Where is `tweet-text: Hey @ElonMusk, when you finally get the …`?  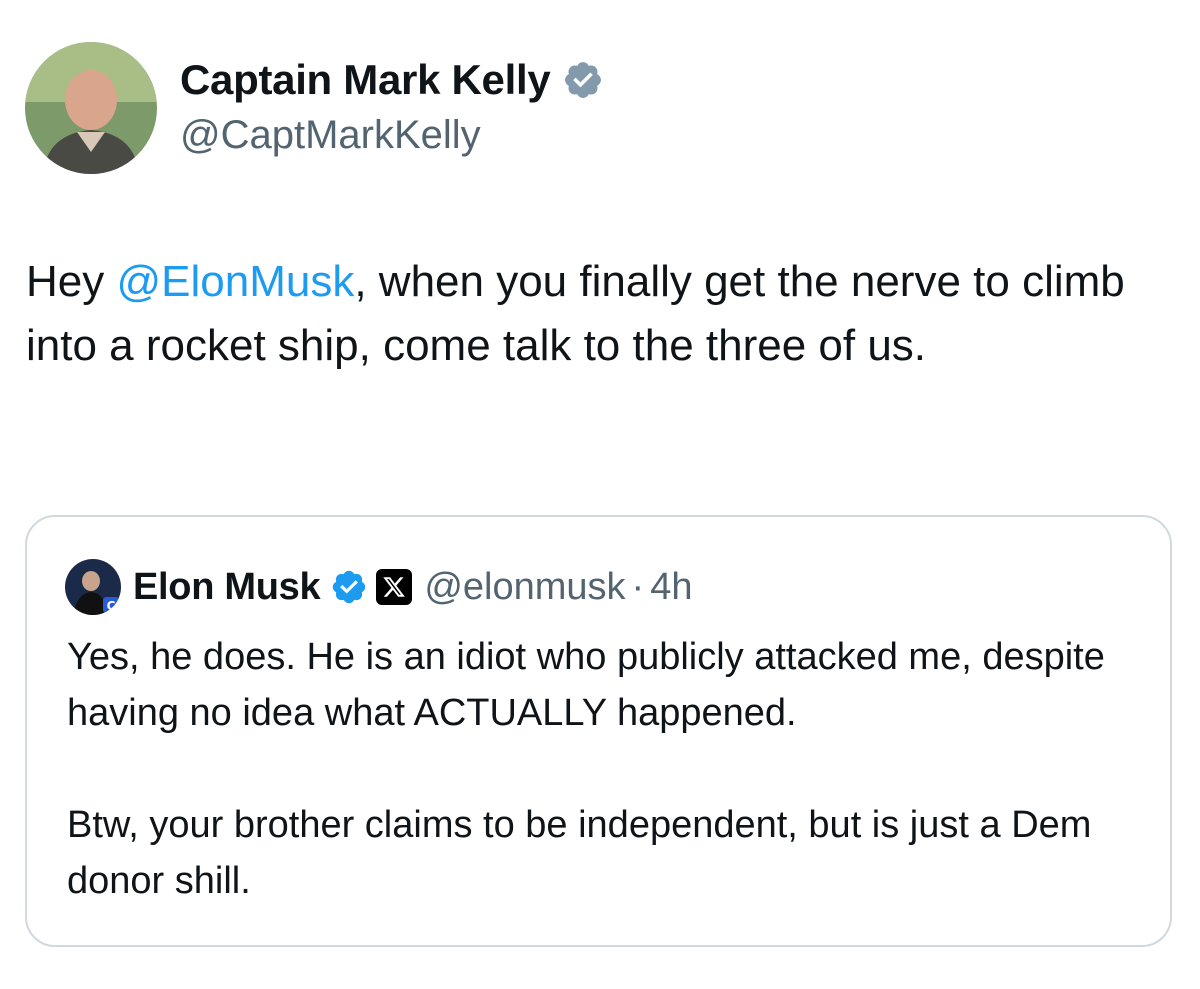 tweet-text: Hey @ElonMusk, when you finally get the … is located at coordinates (601, 314).